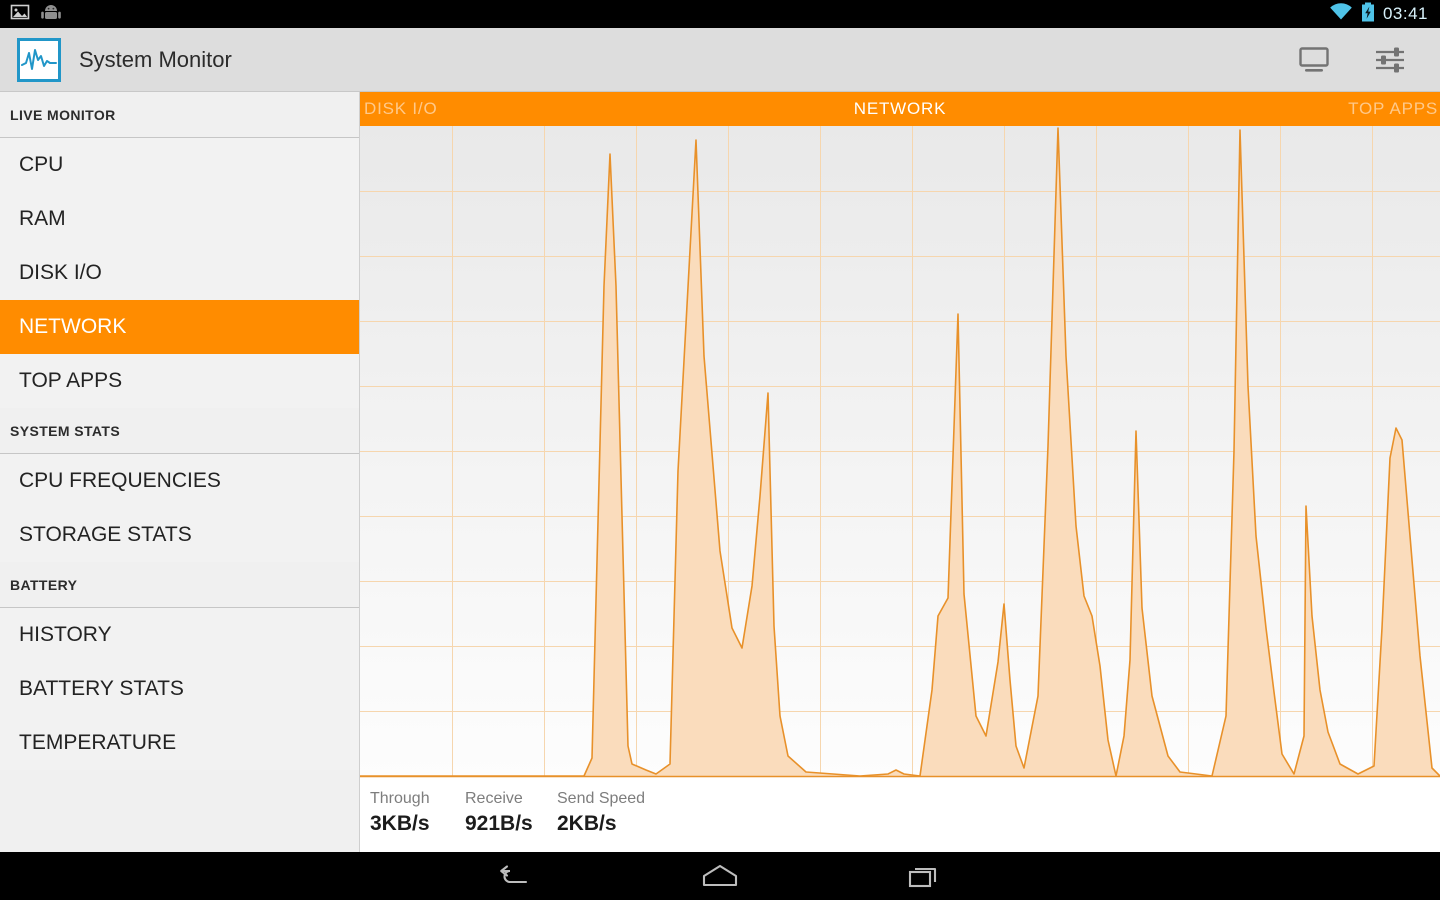 The image size is (1440, 900). Describe the element at coordinates (179, 327) in the screenshot. I see `sidebar-item-network: NETWORK` at that location.